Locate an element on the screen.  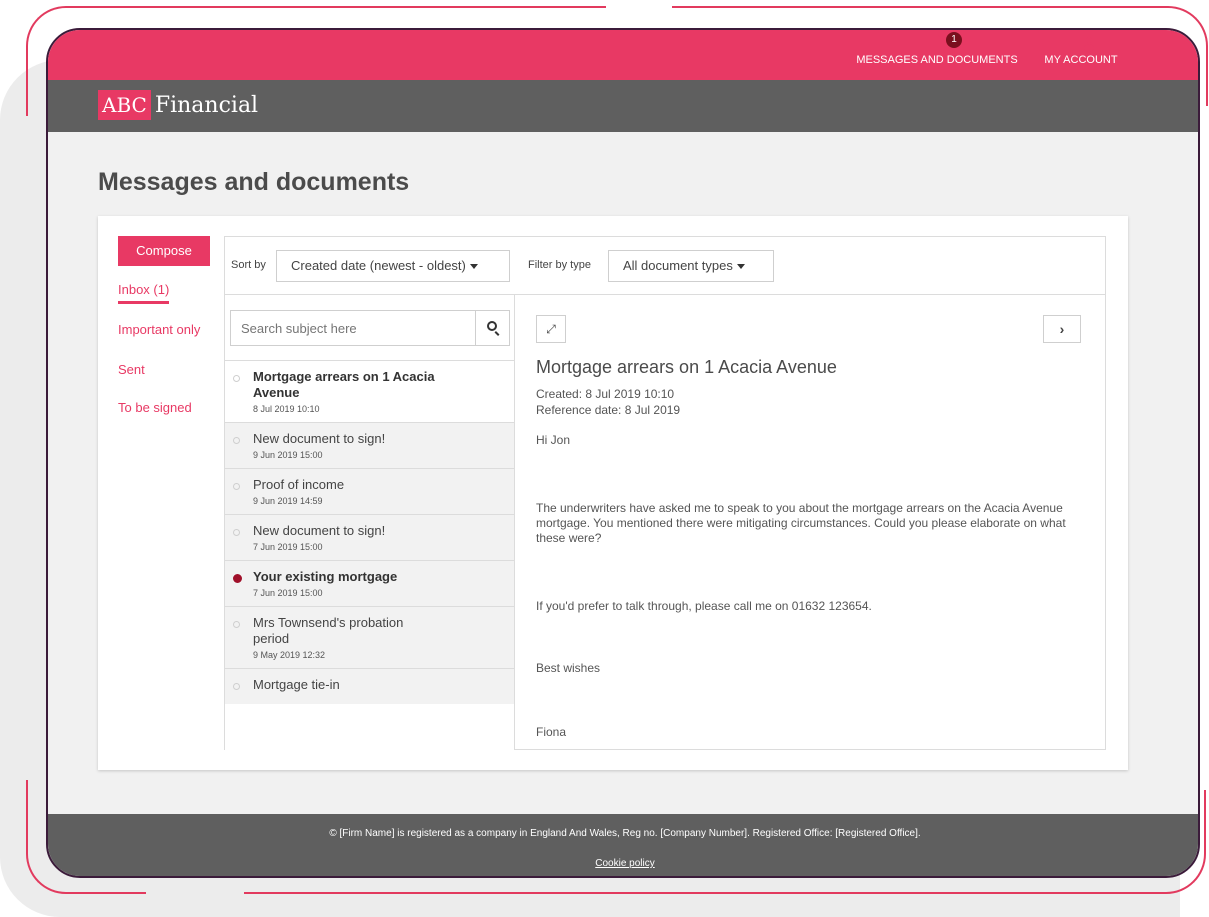
message-greeting: Hi Jon is located at coordinates (553, 440).